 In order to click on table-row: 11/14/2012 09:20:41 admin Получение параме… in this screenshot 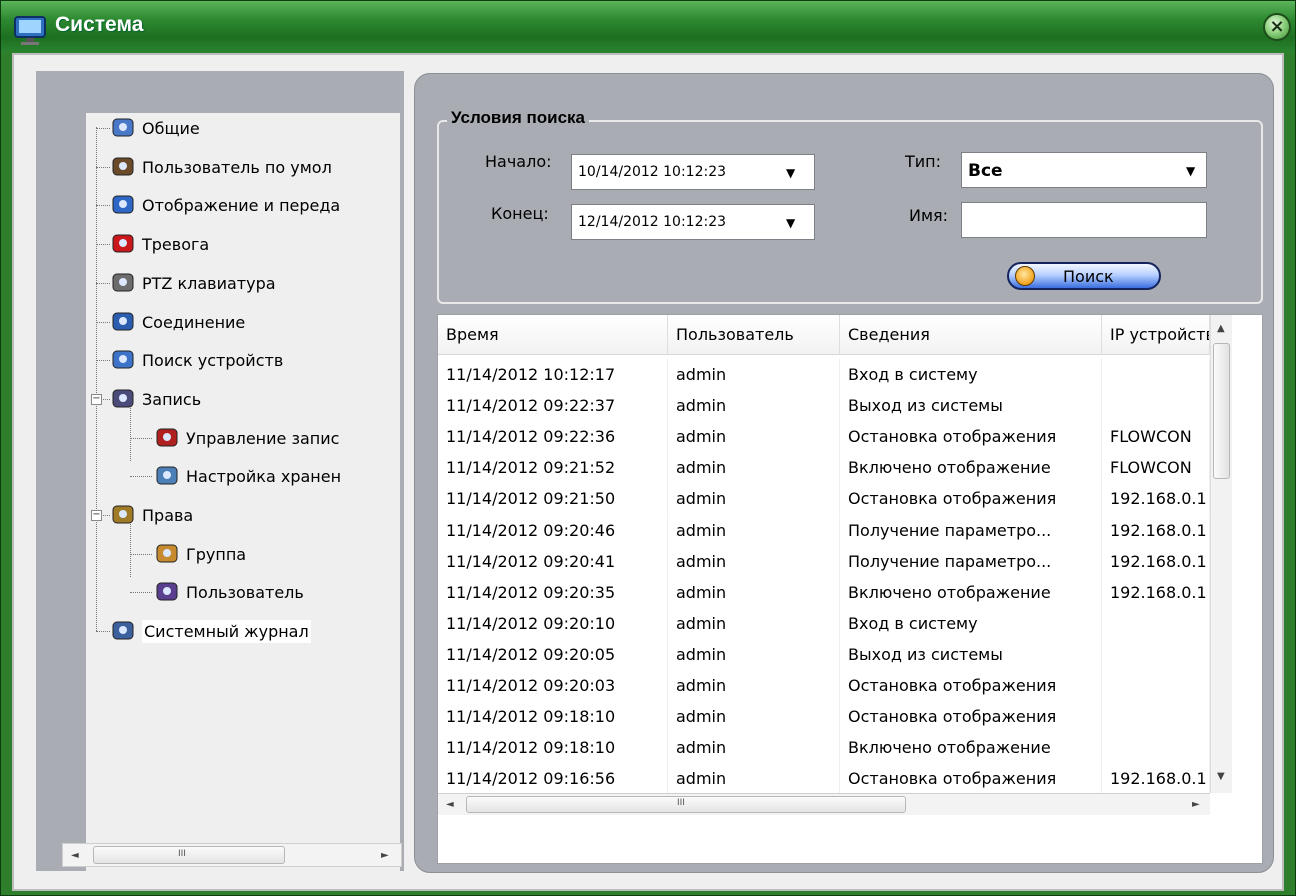, I will do `click(824, 561)`.